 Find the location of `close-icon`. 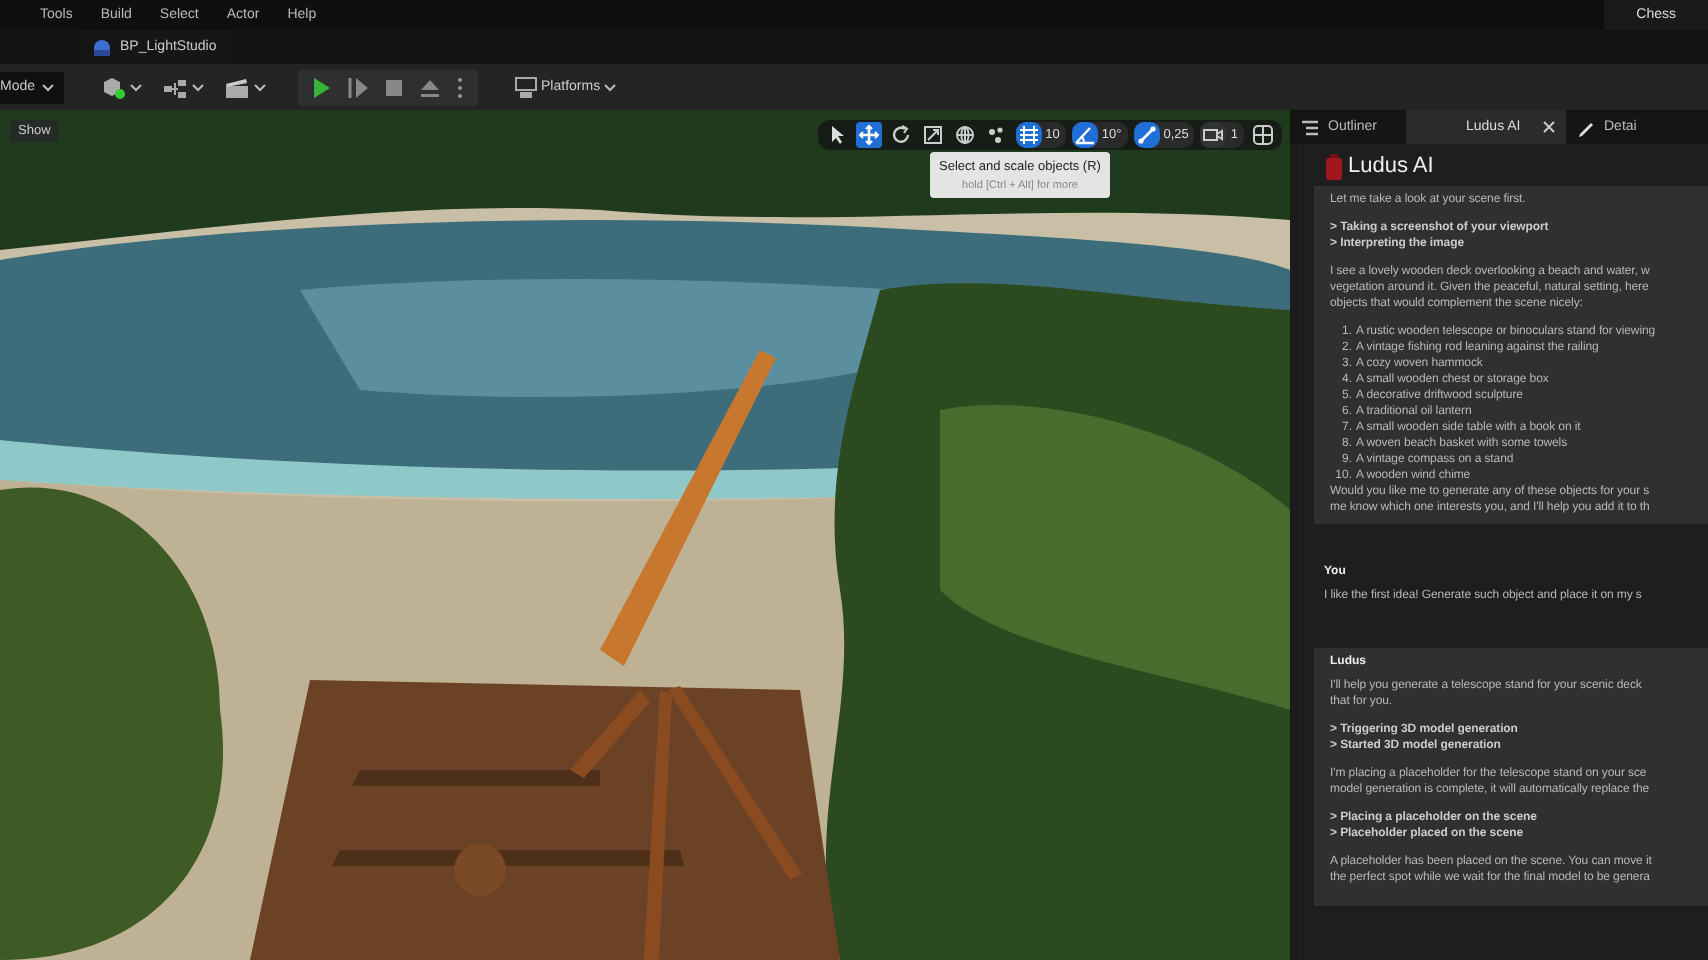

close-icon is located at coordinates (1549, 127).